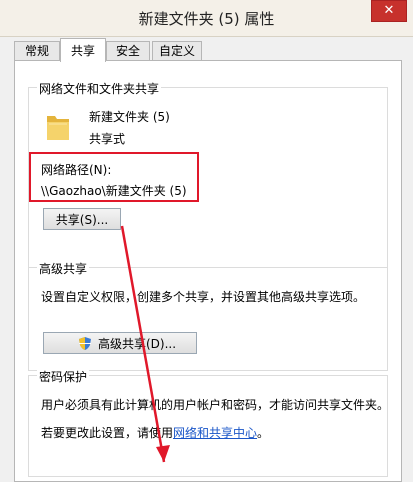 The image size is (413, 482). What do you see at coordinates (83, 50) in the screenshot?
I see `tab-sharing: 共享` at bounding box center [83, 50].